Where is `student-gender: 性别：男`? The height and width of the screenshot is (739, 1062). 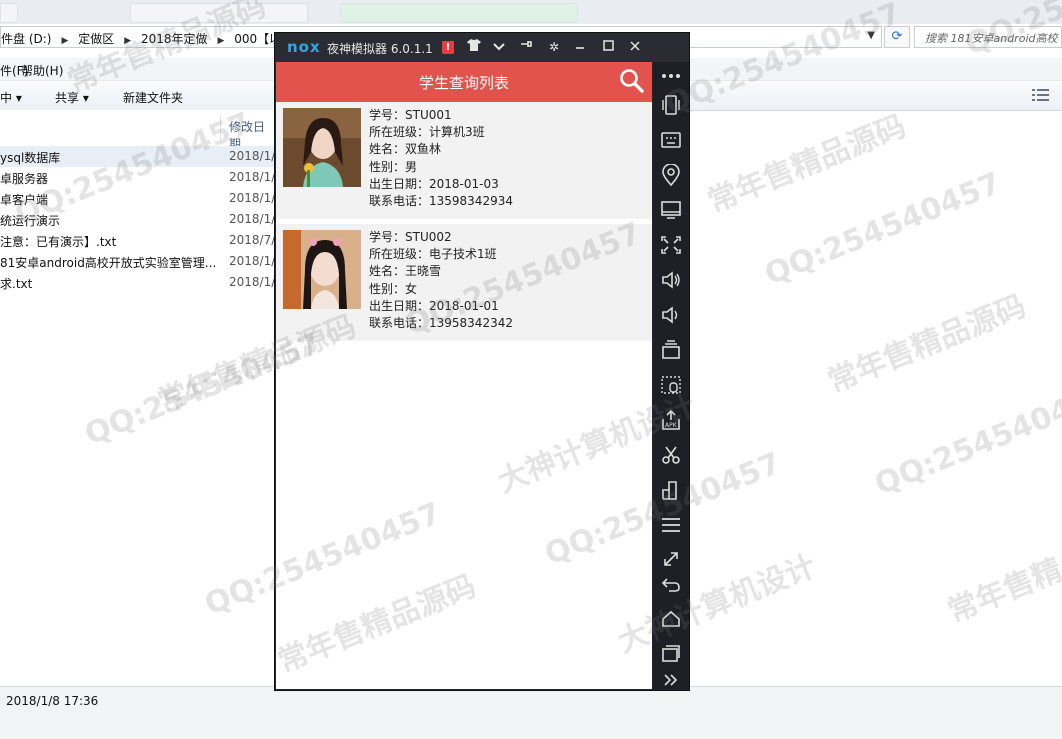
student-gender: 性别：男 is located at coordinates (393, 166).